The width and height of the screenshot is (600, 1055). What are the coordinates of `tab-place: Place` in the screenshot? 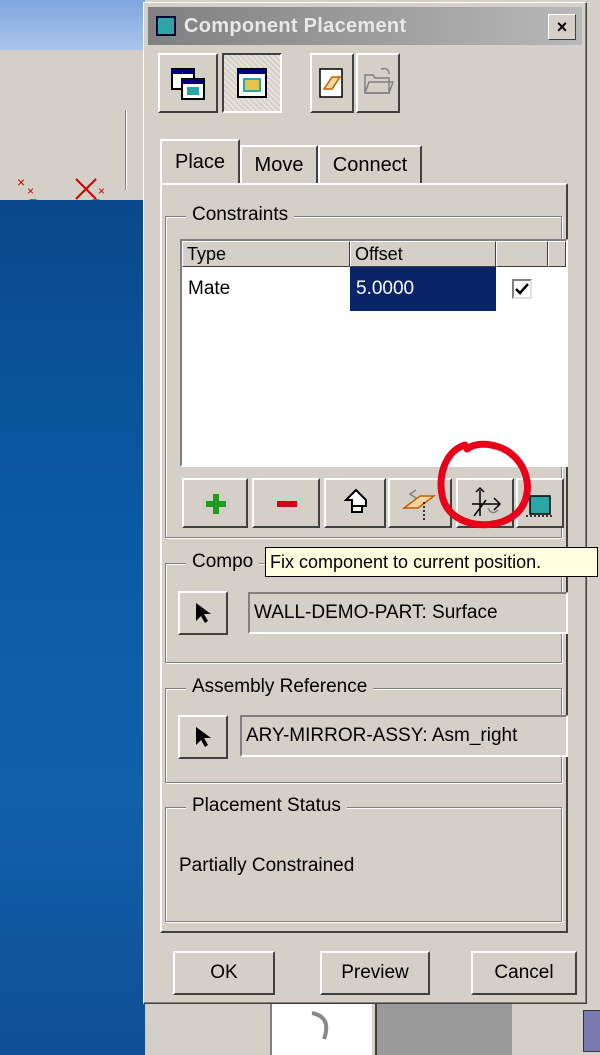 It's located at (200, 161).